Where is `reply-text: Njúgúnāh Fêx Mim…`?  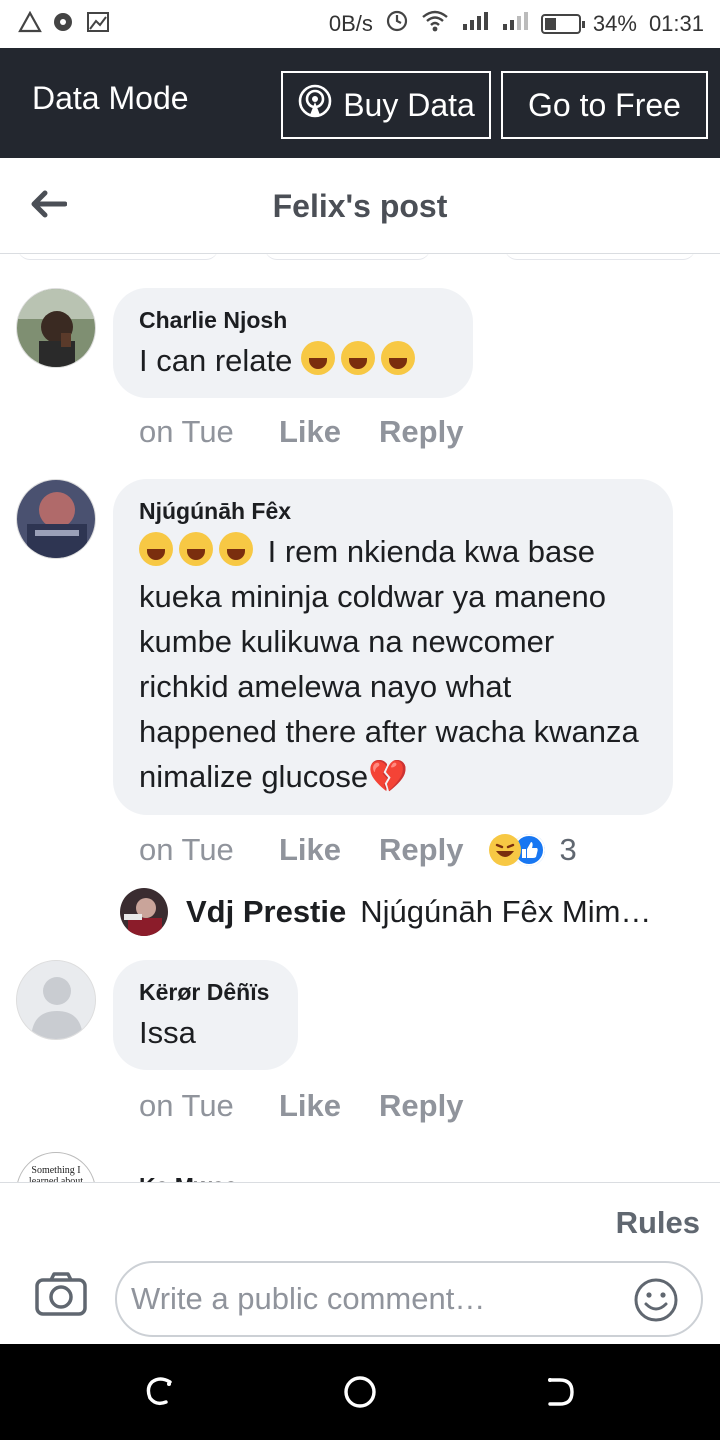 reply-text: Njúgúnāh Fêx Mim… is located at coordinates (506, 911).